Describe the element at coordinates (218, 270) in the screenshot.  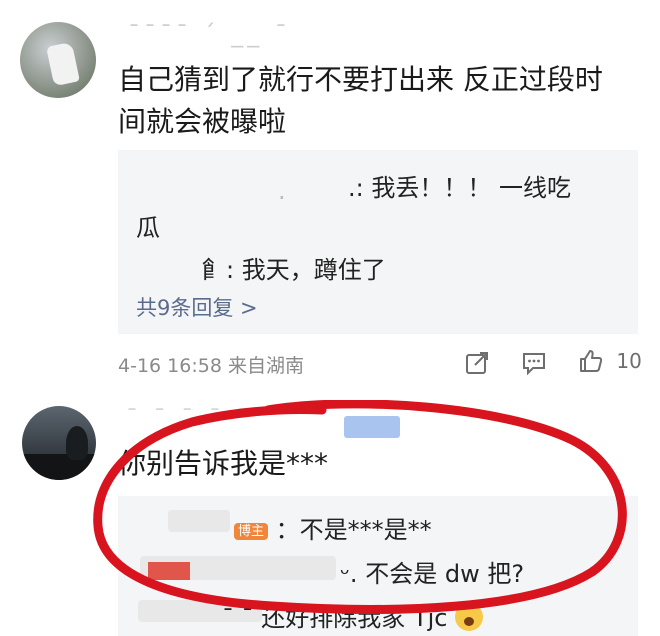
I see `reply-user: ⻞:` at that location.